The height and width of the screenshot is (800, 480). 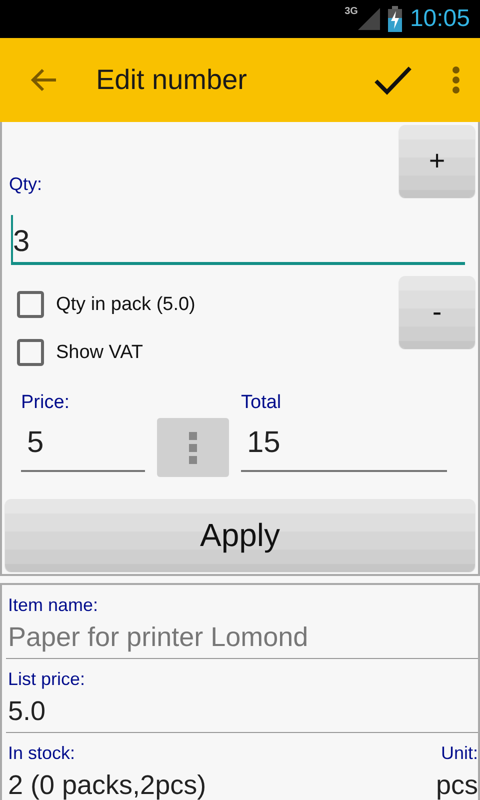 What do you see at coordinates (459, 753) in the screenshot?
I see `detail-label: Unit:` at bounding box center [459, 753].